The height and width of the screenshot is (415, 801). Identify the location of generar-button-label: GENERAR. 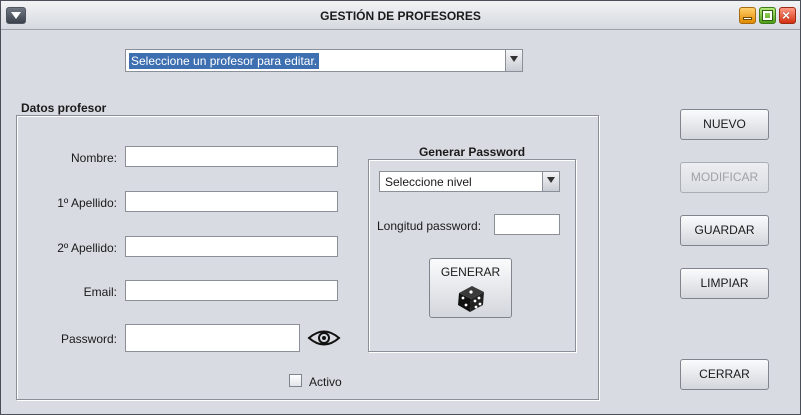
(470, 272).